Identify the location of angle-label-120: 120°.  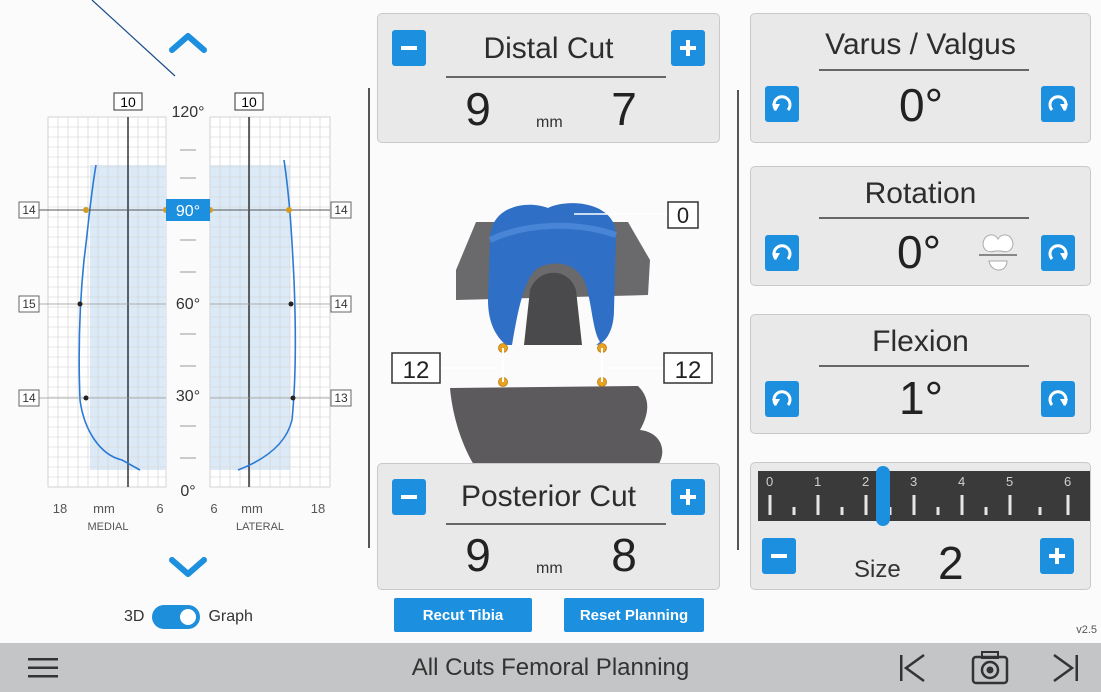
(187, 112).